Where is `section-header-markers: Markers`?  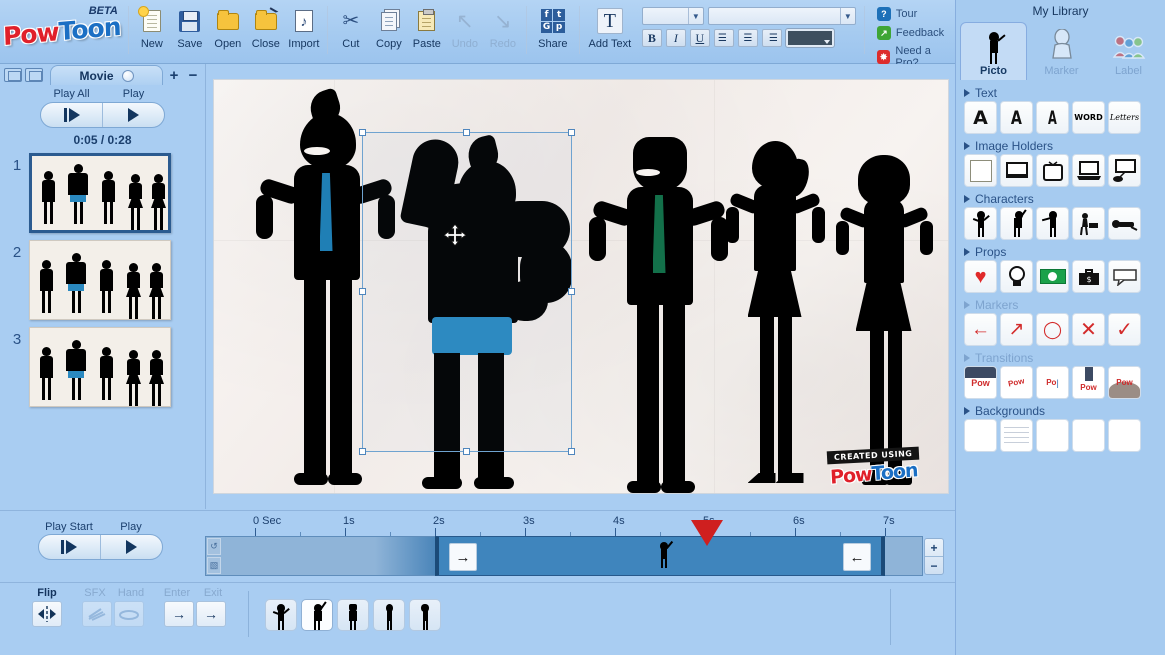 section-header-markers: Markers is located at coordinates (1060, 304).